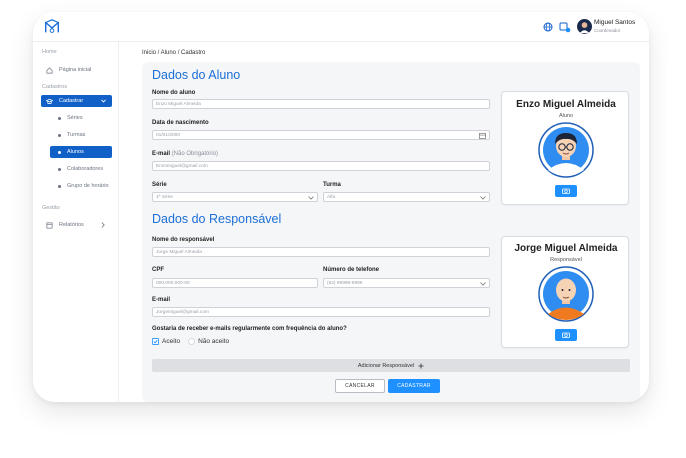 The height and width of the screenshot is (458, 686). I want to click on nome-aluno-input: Enzo Miguel Almeida, so click(321, 104).